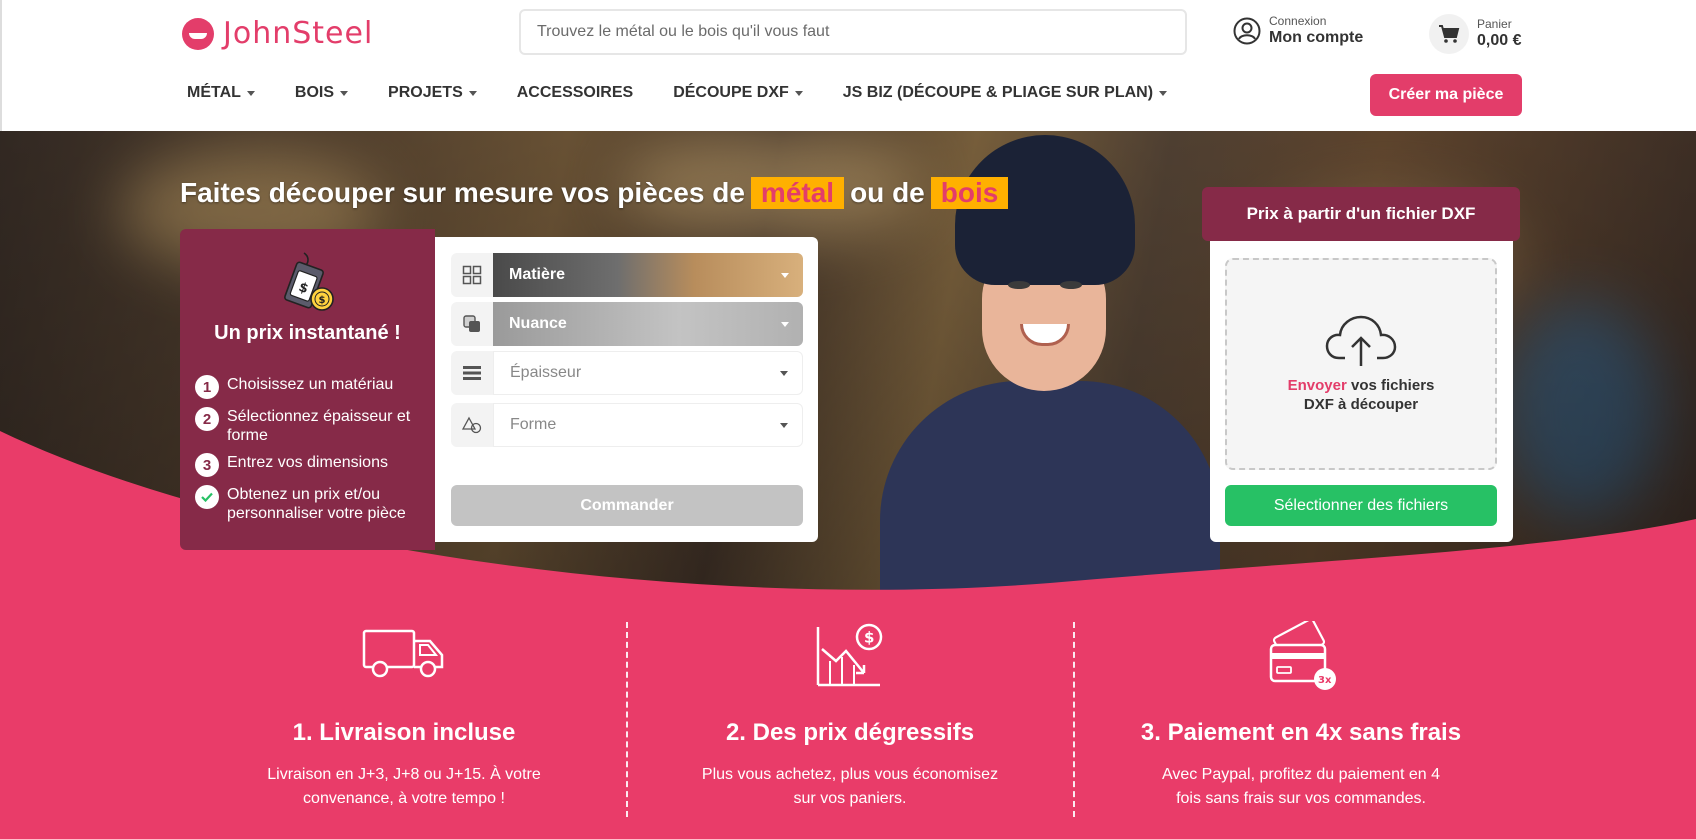 This screenshot has height=839, width=1696. Describe the element at coordinates (648, 425) in the screenshot. I see `forme-select-value: Forme` at that location.